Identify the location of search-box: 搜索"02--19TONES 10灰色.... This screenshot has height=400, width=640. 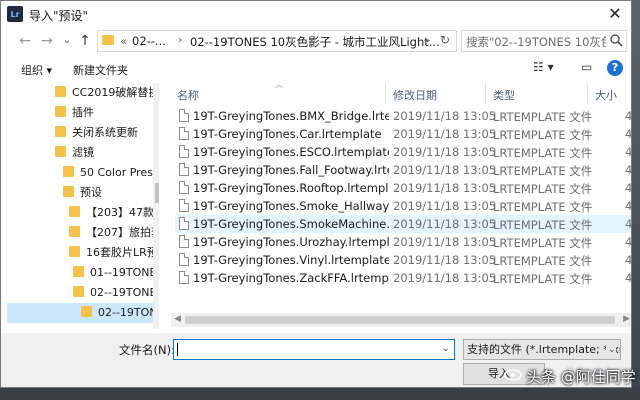
(544, 41).